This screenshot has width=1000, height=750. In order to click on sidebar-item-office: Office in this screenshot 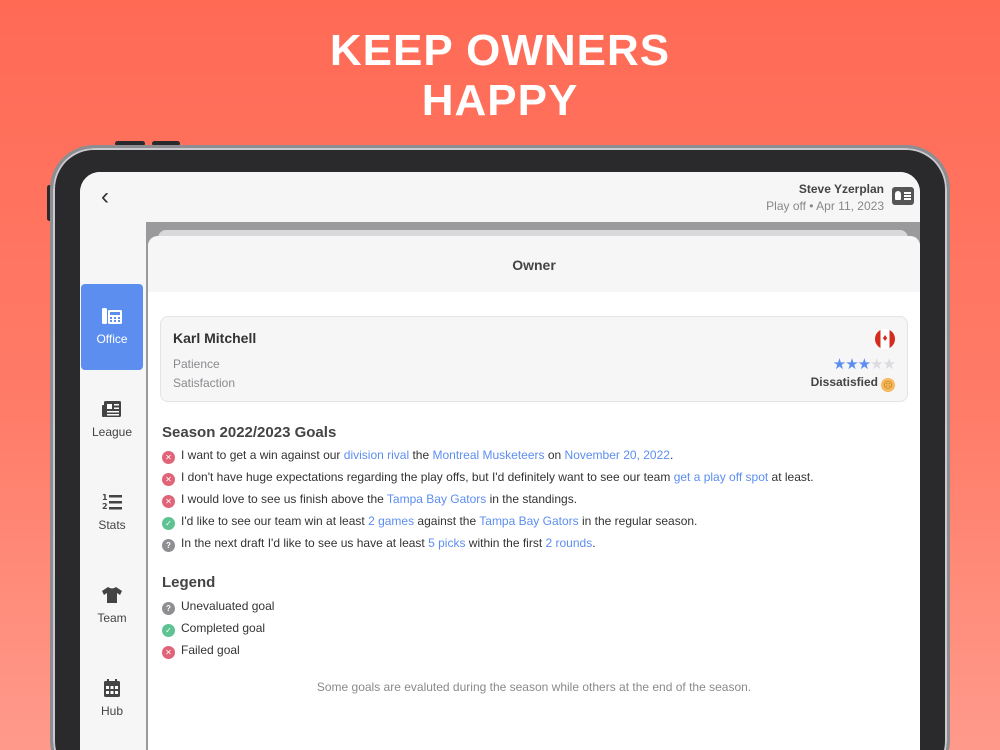, I will do `click(112, 327)`.